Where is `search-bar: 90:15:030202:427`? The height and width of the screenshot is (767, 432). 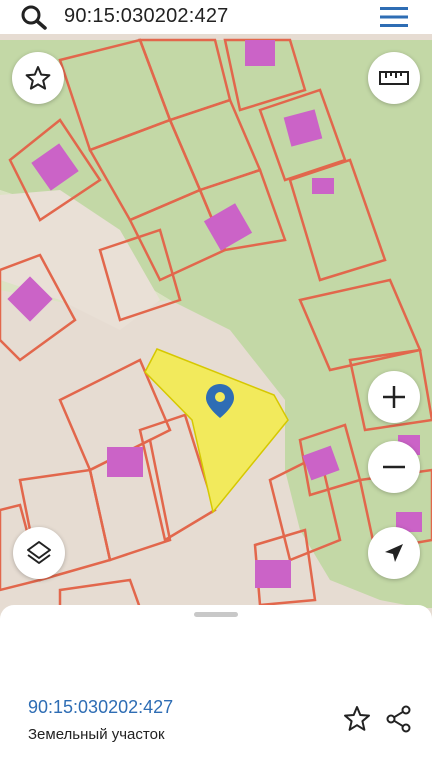 search-bar: 90:15:030202:427 is located at coordinates (216, 17).